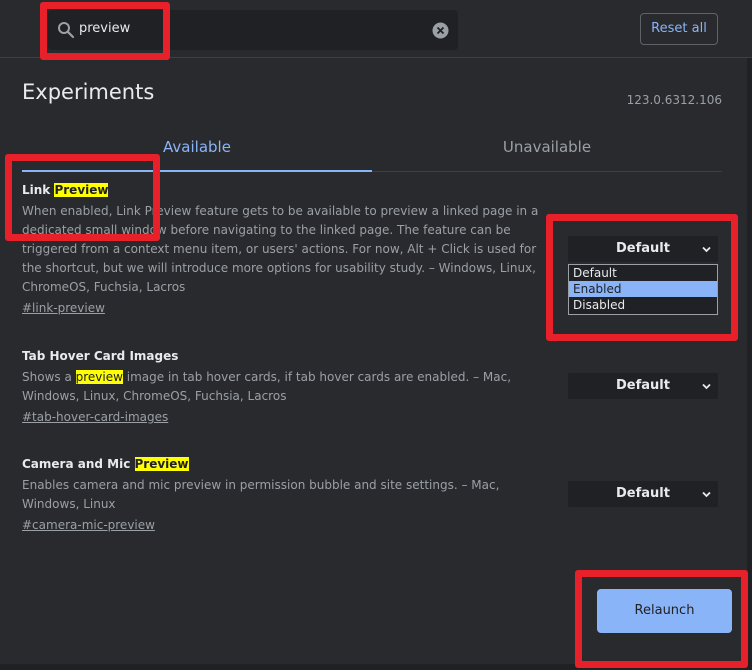  Describe the element at coordinates (99, 377) in the screenshot. I see `search-highlight: preview` at that location.